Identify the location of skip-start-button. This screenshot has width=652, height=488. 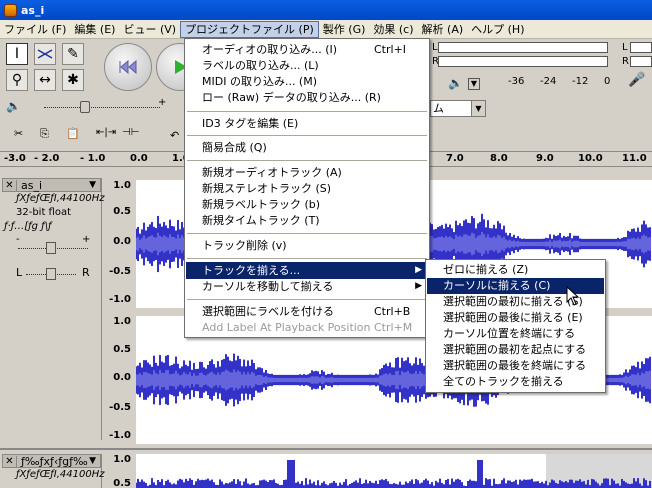
(128, 67).